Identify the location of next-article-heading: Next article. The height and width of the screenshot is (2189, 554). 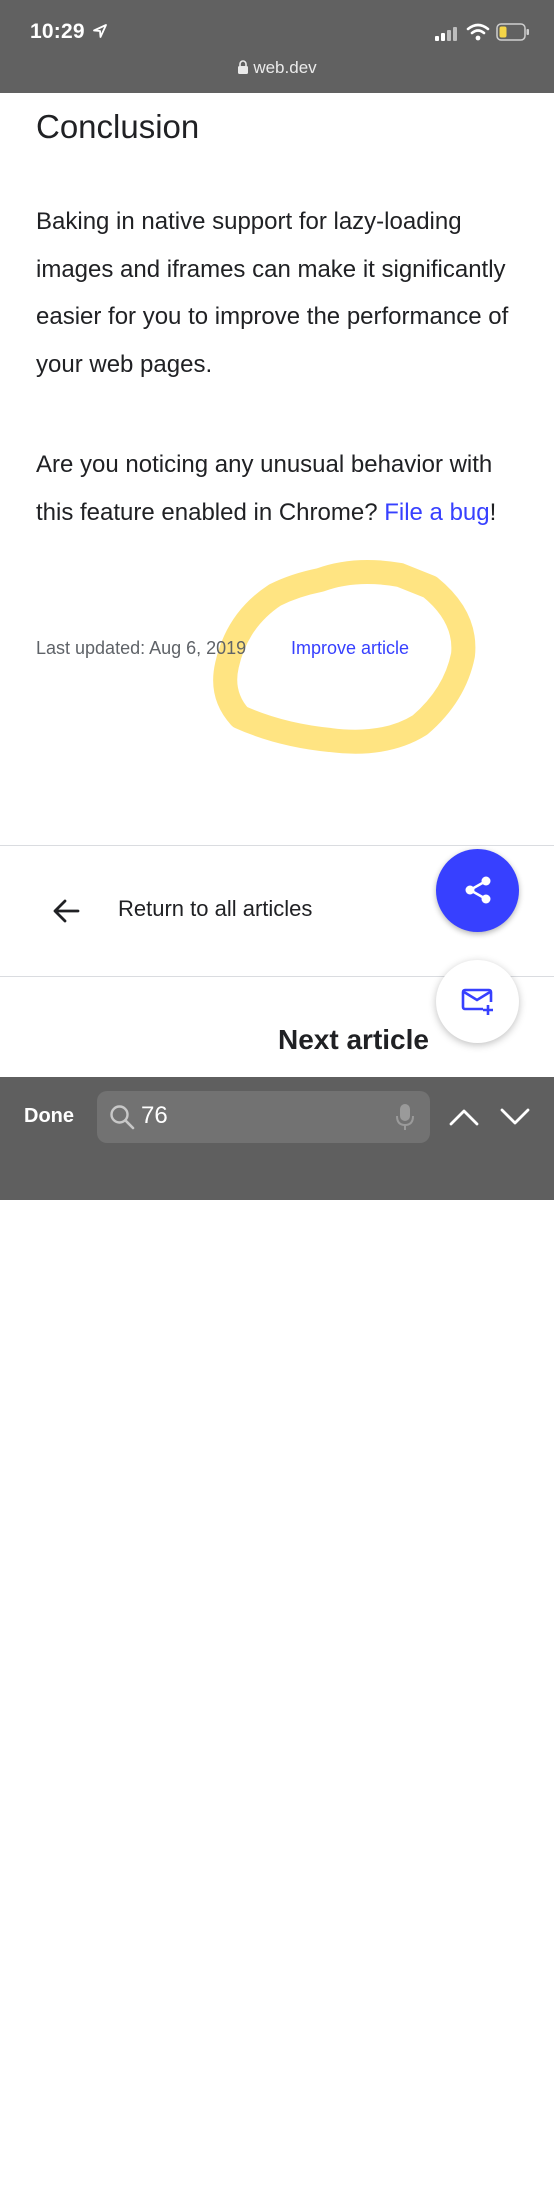
(353, 1040).